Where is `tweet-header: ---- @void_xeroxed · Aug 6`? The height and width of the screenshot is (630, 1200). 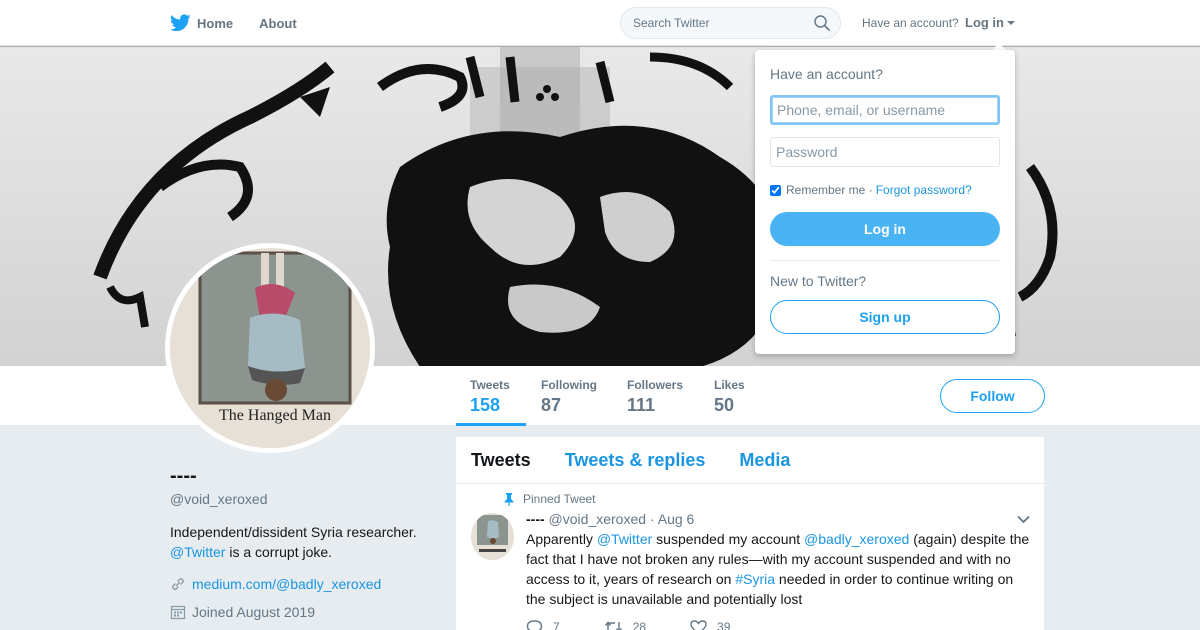
tweet-header: ---- @void_xeroxed · Aug 6 is located at coordinates (610, 519).